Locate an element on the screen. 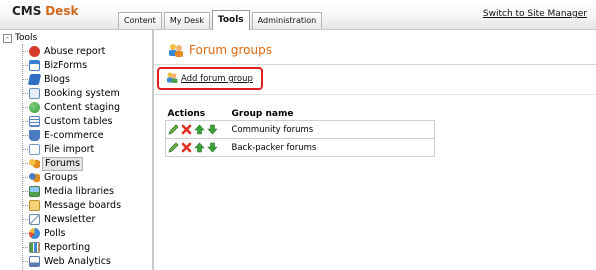 The height and width of the screenshot is (270, 596). sidebar-item-label: Newsletter is located at coordinates (70, 219).